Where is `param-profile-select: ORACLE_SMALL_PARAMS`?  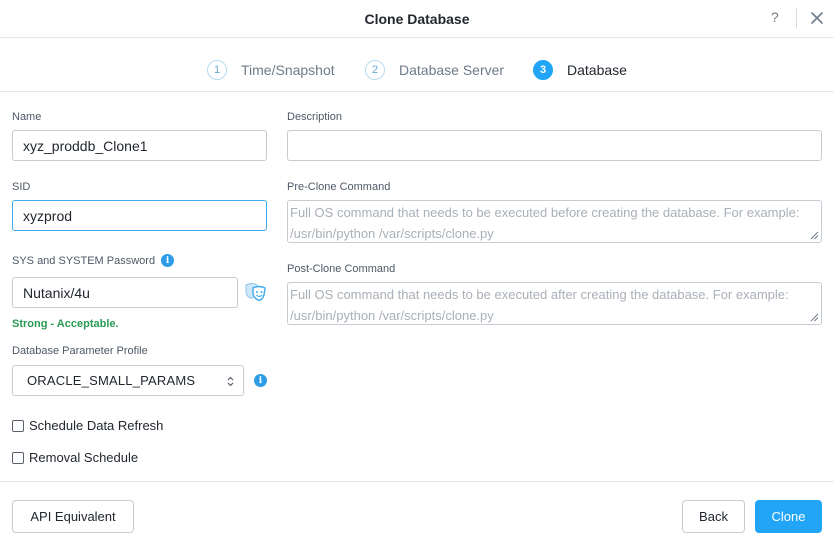
param-profile-select: ORACLE_SMALL_PARAMS is located at coordinates (128, 380).